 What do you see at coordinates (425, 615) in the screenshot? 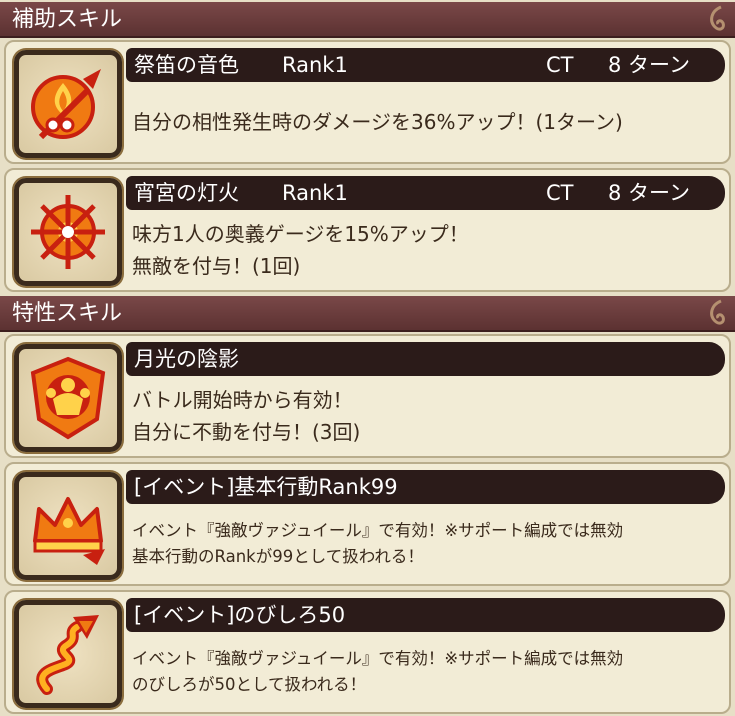
I see `skill-name-bar: [イベント]のびしろ50` at bounding box center [425, 615].